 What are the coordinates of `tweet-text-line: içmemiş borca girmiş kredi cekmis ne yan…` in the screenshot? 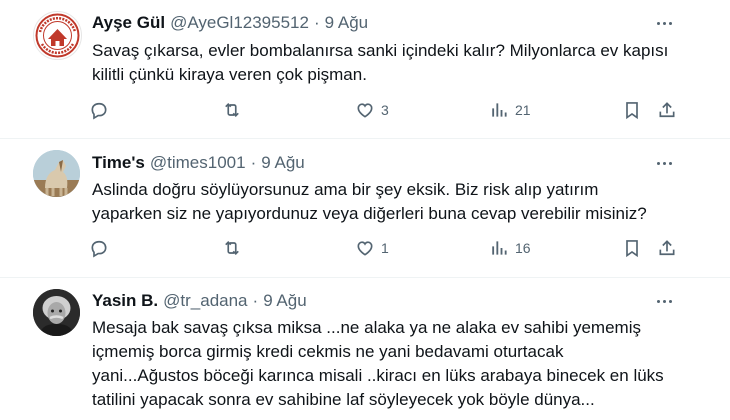 It's located at (328, 351).